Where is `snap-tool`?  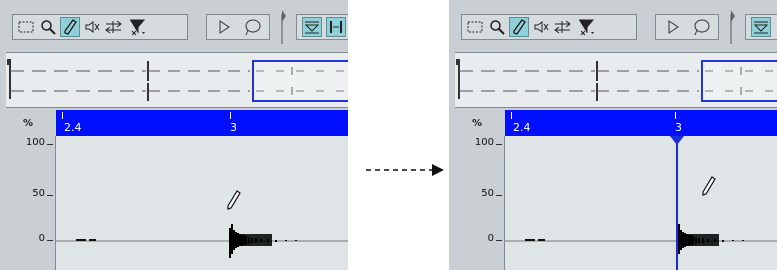 snap-tool is located at coordinates (336, 27).